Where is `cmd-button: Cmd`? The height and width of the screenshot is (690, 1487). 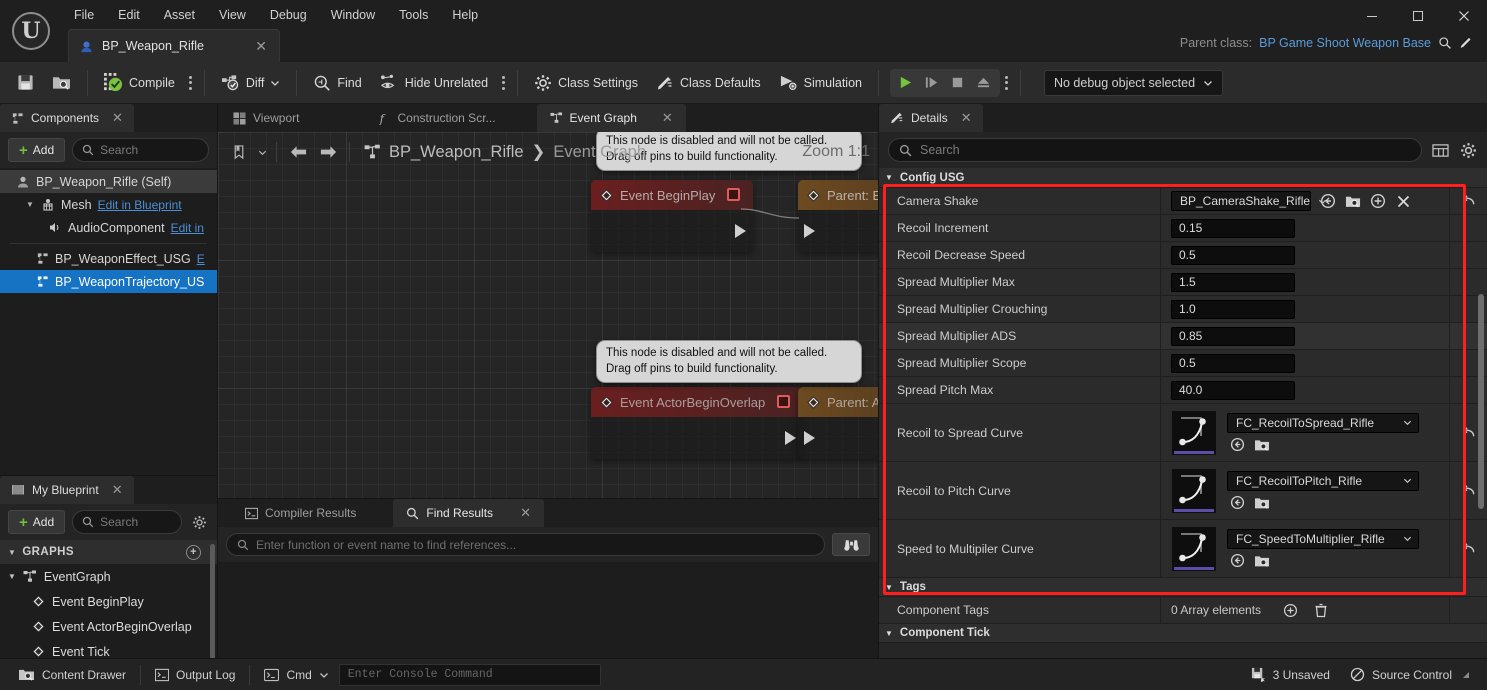 cmd-button: Cmd is located at coordinates (296, 675).